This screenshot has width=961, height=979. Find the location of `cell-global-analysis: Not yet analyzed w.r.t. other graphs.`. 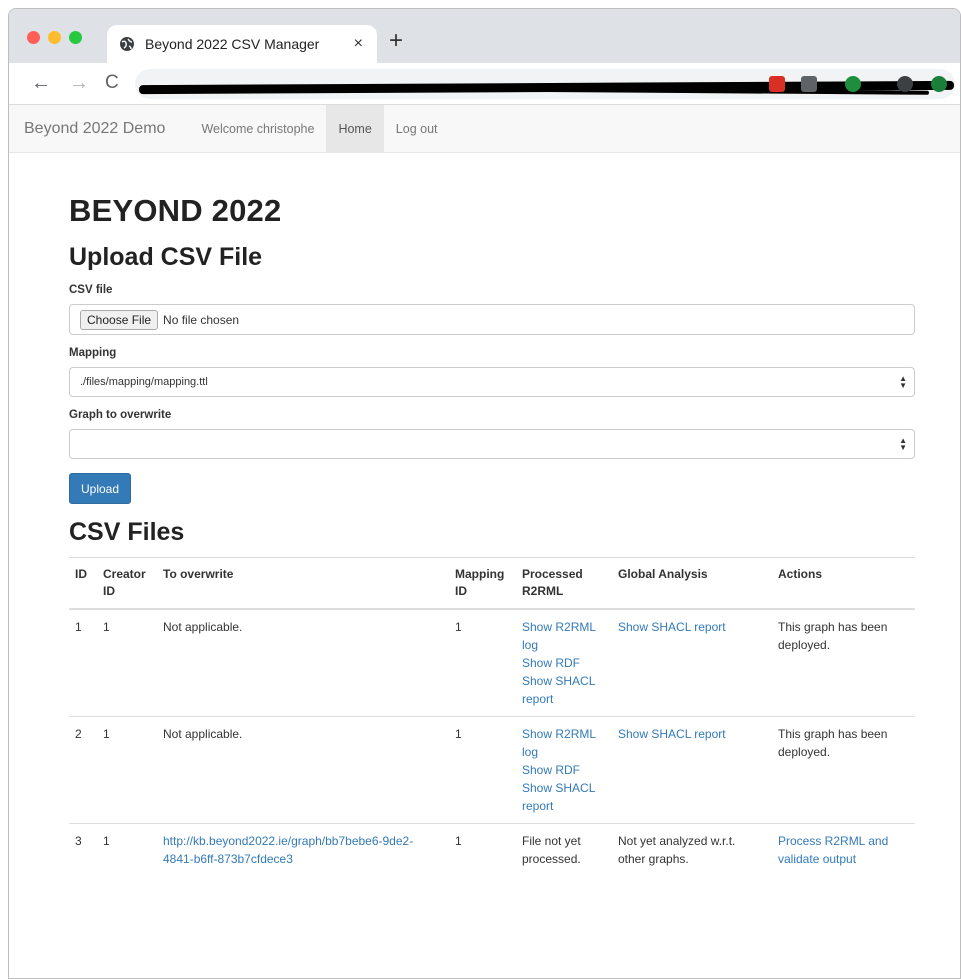

cell-global-analysis: Not yet analyzed w.r.t. other graphs. is located at coordinates (692, 849).